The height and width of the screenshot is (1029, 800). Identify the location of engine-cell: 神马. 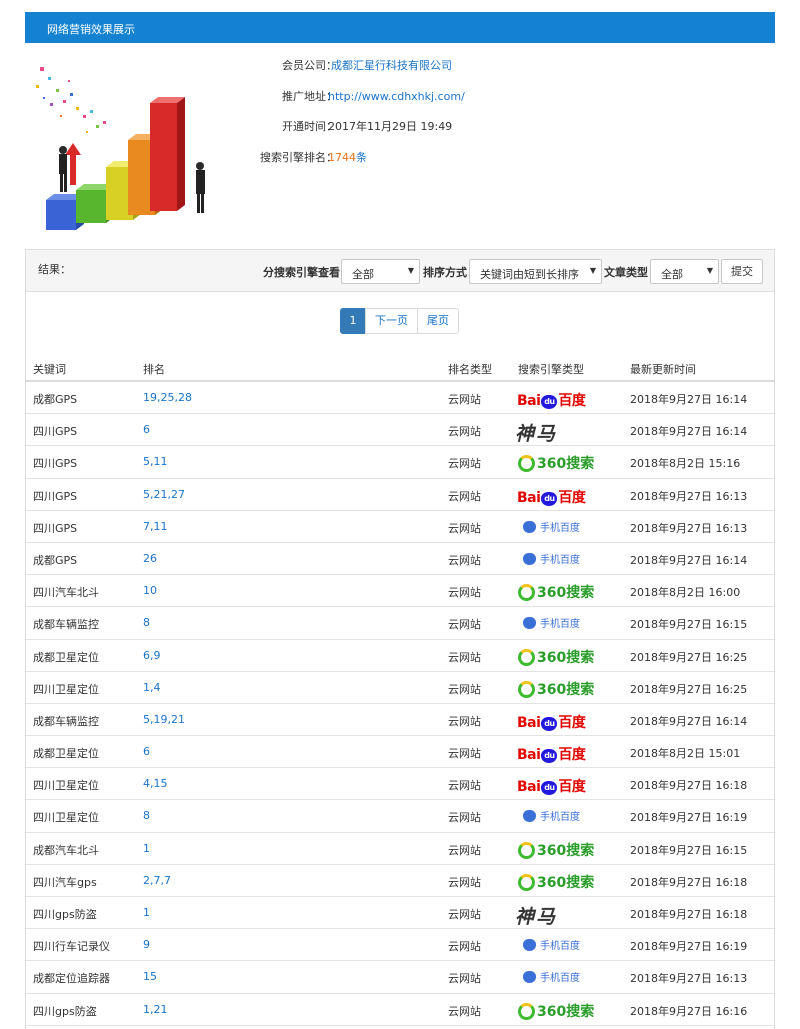
(560, 432).